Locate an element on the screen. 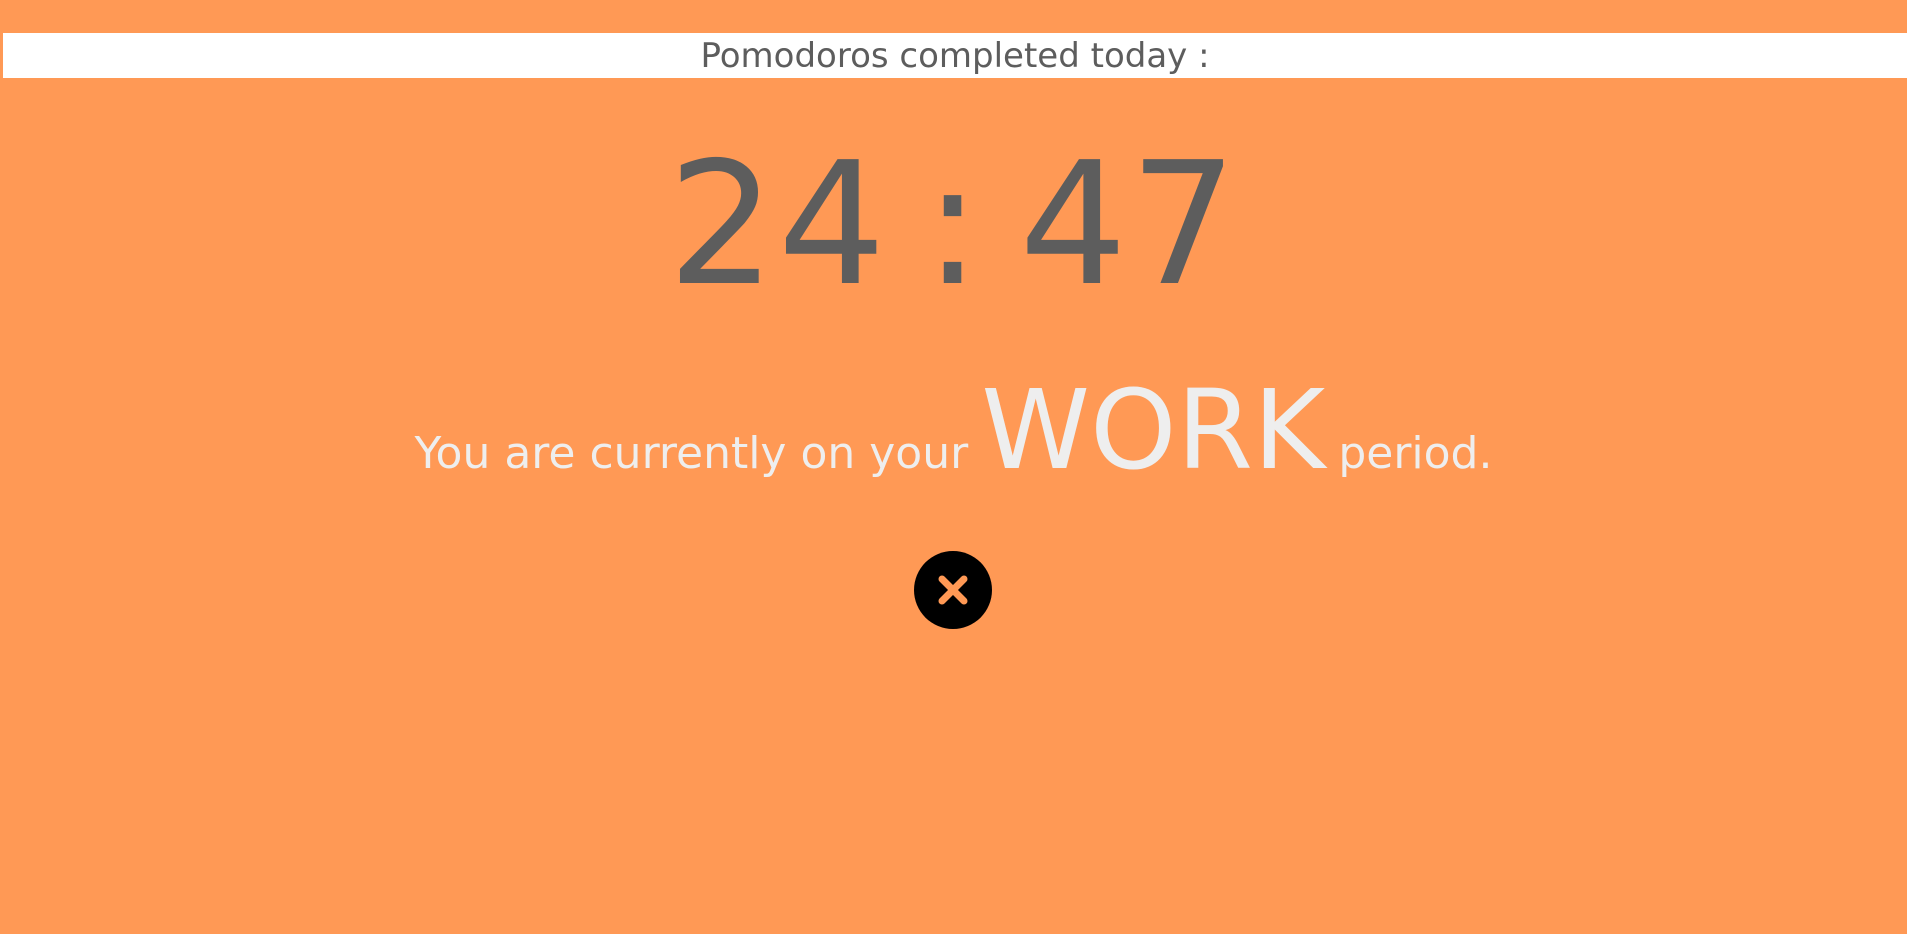 This screenshot has width=1907, height=934. pomodoros-completed-label: Pomodoros completed today : is located at coordinates (955, 55).